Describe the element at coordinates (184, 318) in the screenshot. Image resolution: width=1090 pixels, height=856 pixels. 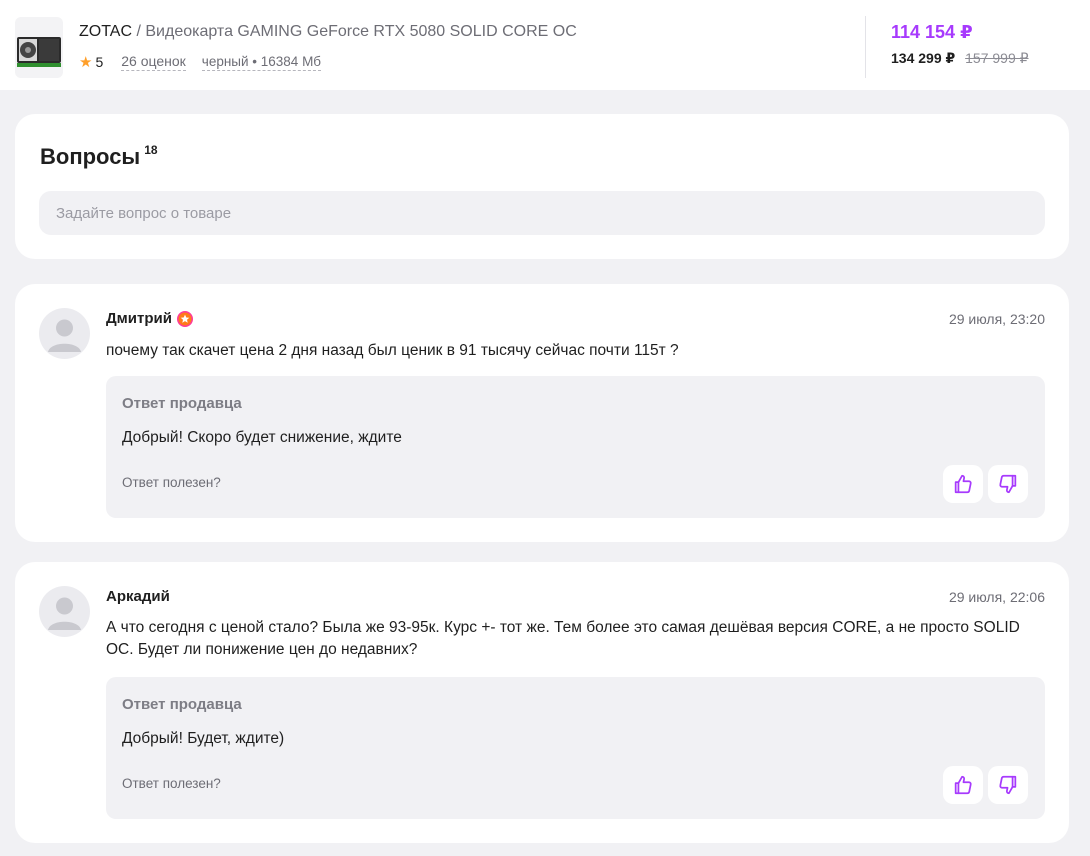
I see `badge-icon` at that location.